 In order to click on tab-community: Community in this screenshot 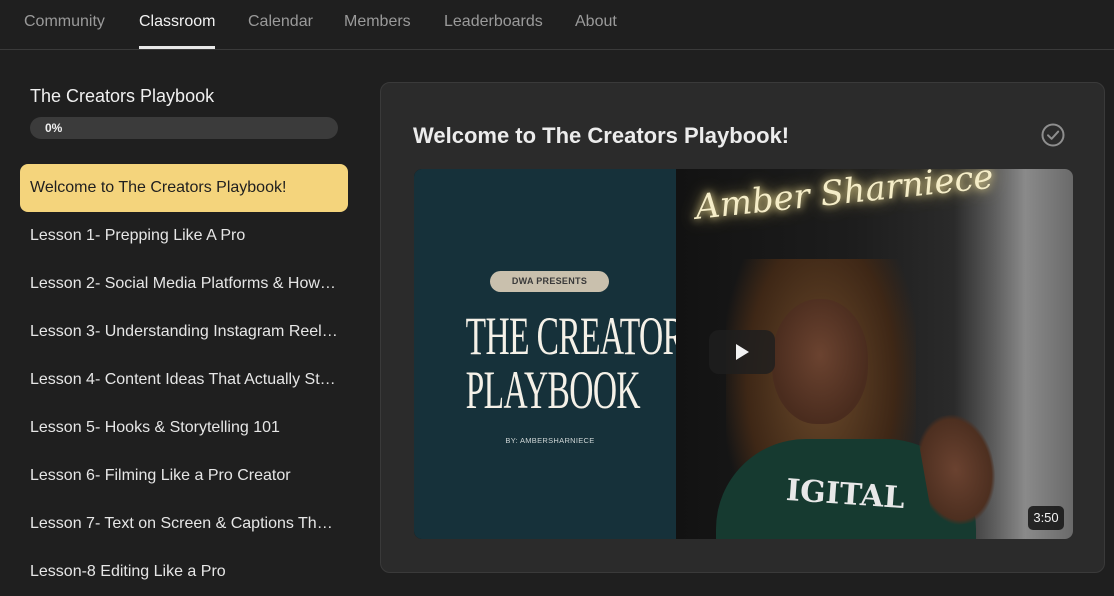, I will do `click(64, 24)`.